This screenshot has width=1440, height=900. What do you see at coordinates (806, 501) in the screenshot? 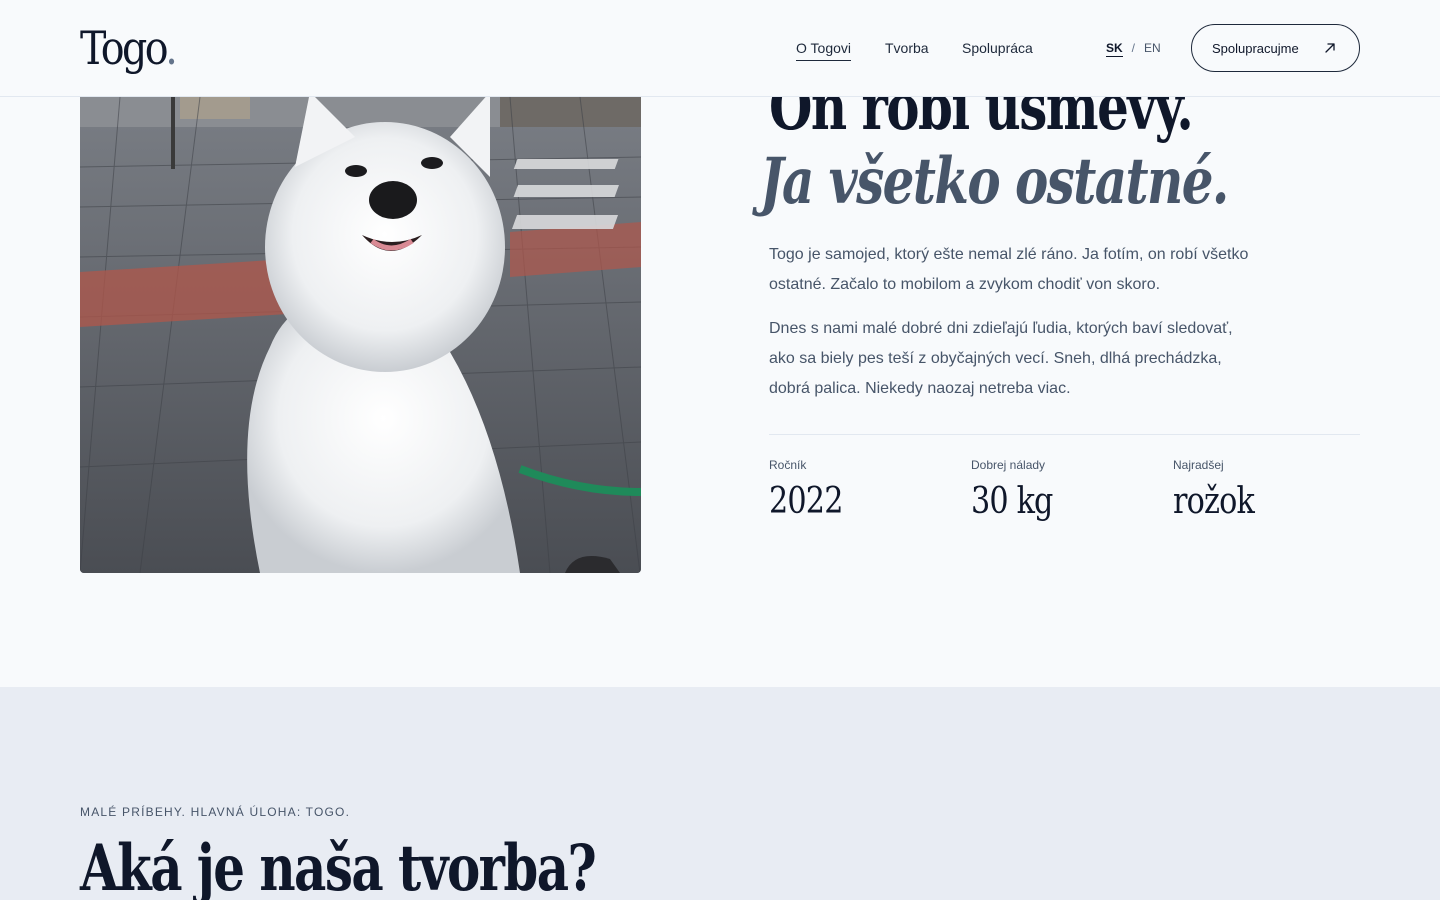
I see `stat-value: 2022` at bounding box center [806, 501].